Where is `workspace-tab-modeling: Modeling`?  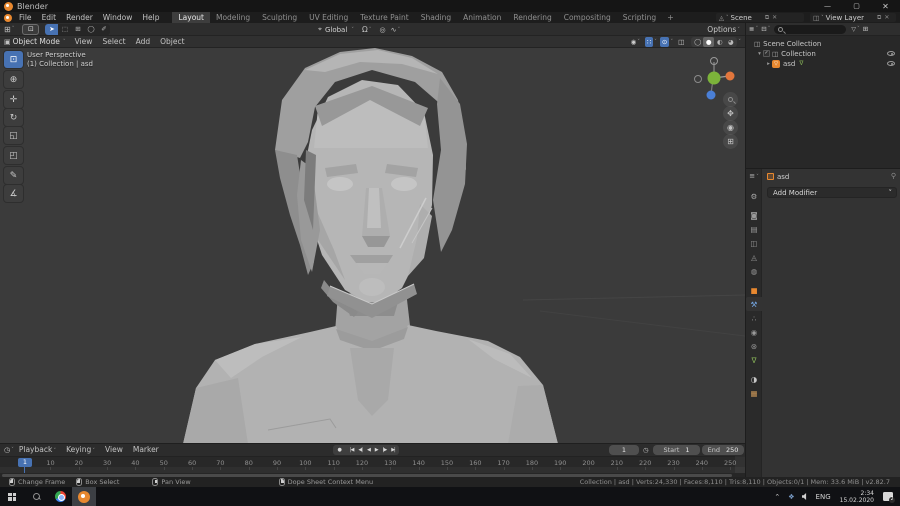 workspace-tab-modeling: Modeling is located at coordinates (233, 17).